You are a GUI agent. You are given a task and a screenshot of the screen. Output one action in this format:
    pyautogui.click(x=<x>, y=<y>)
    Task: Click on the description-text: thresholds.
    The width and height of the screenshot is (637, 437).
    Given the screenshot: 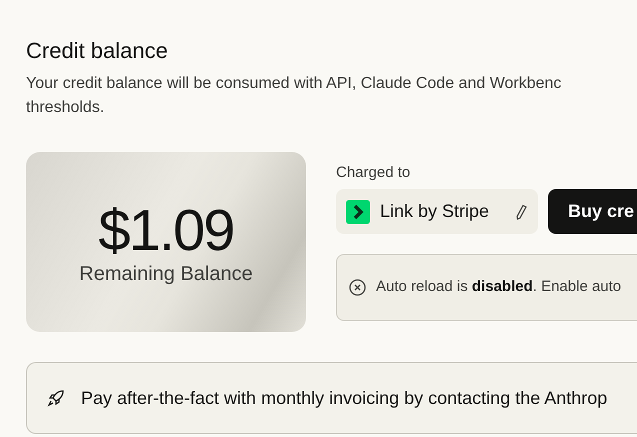 What is the action you would take?
    pyautogui.click(x=65, y=108)
    